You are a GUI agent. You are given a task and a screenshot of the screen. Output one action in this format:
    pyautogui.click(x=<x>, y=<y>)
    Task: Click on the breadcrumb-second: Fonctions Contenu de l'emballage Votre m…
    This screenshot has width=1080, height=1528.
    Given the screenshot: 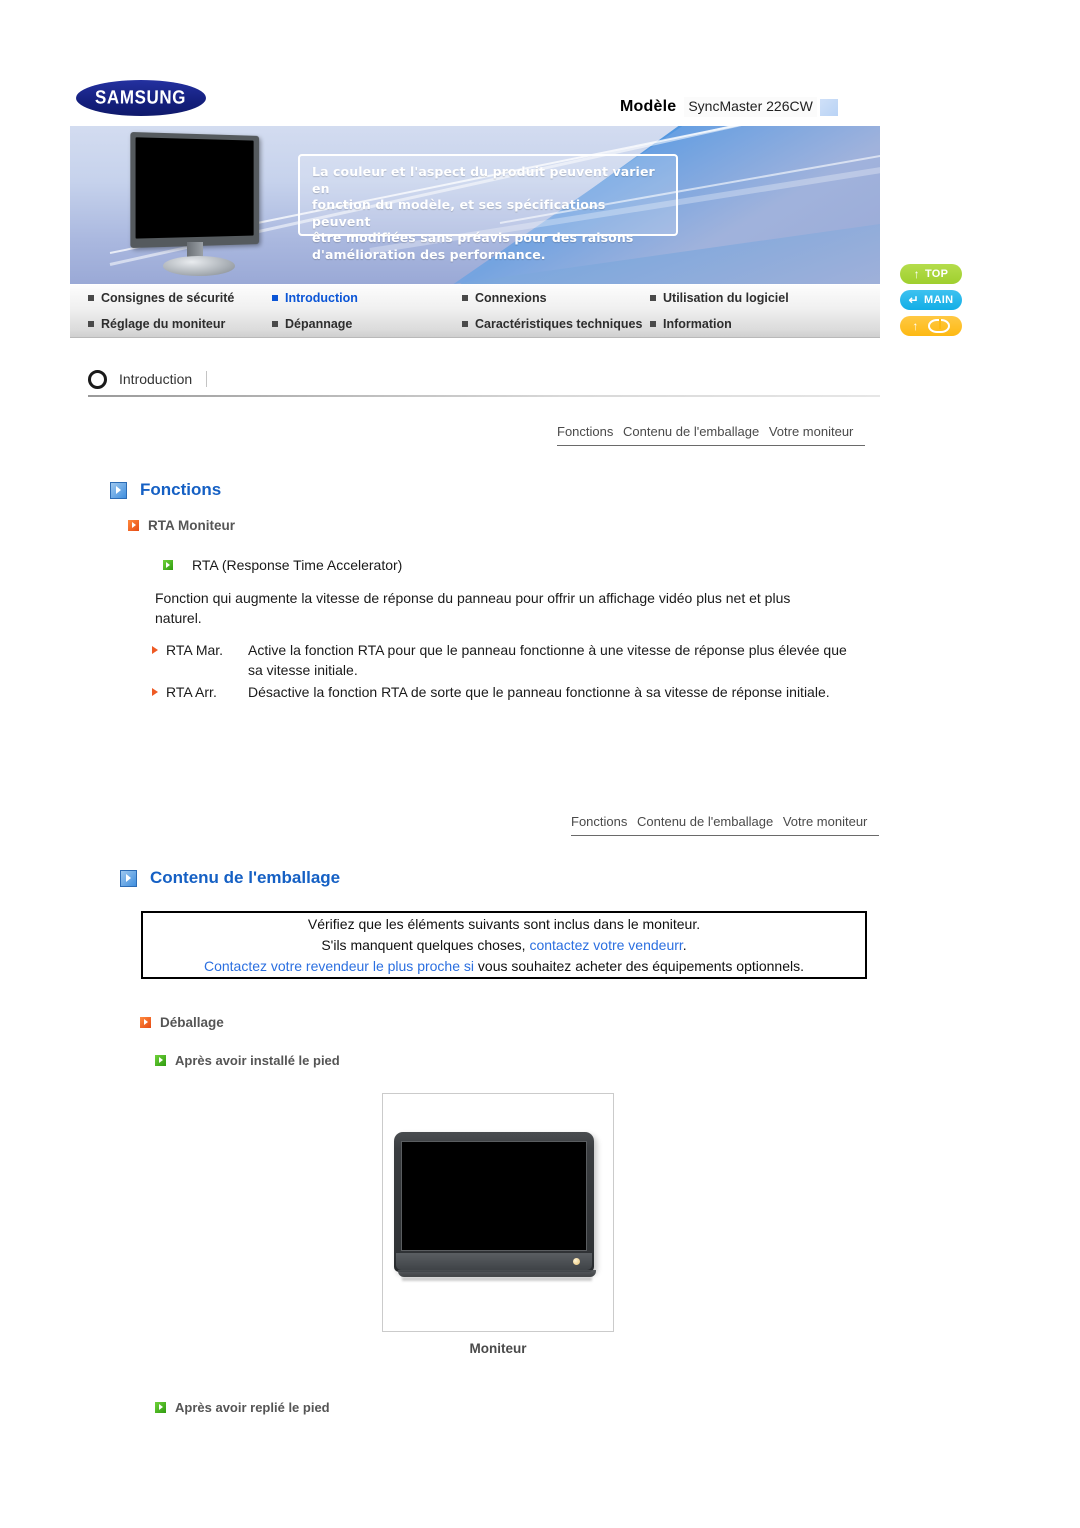 What is the action you would take?
    pyautogui.click(x=725, y=825)
    